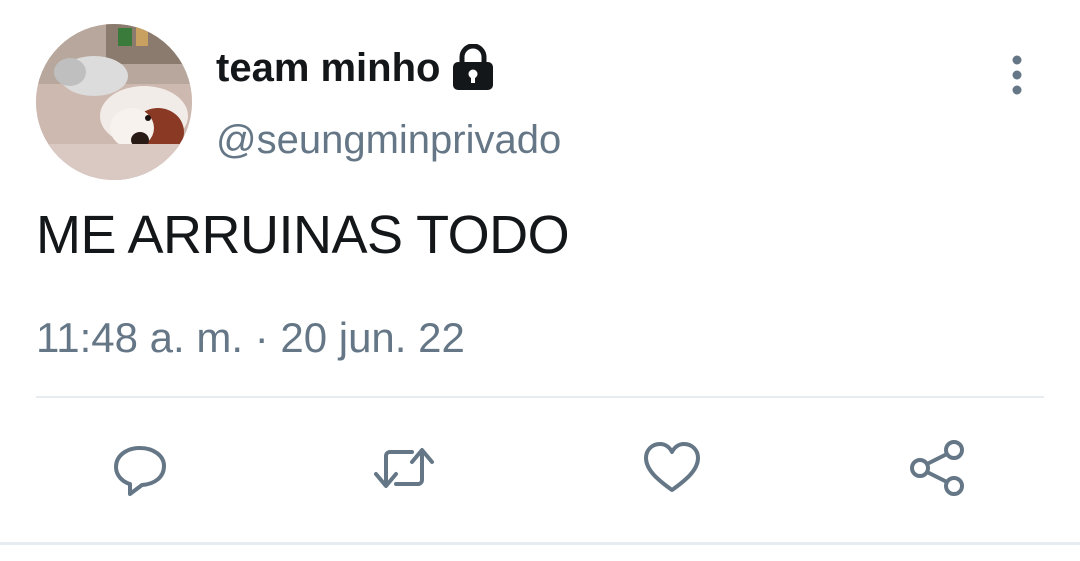 The image size is (1080, 561). I want to click on share-icon, so click(937, 468).